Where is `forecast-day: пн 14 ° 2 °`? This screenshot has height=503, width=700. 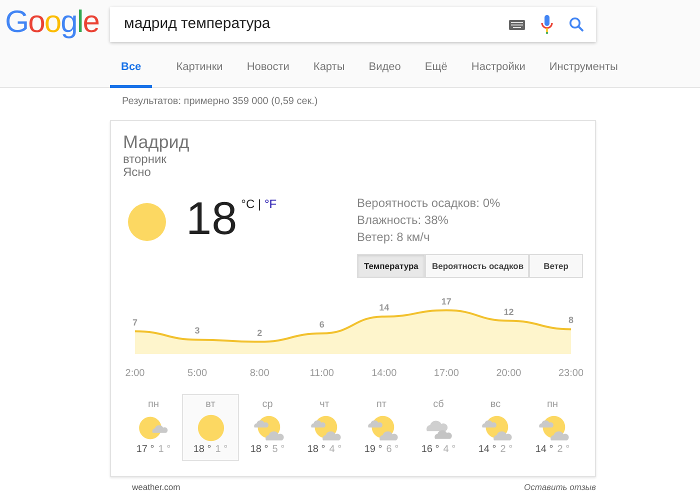
forecast-day: пн 14 ° 2 ° is located at coordinates (552, 428).